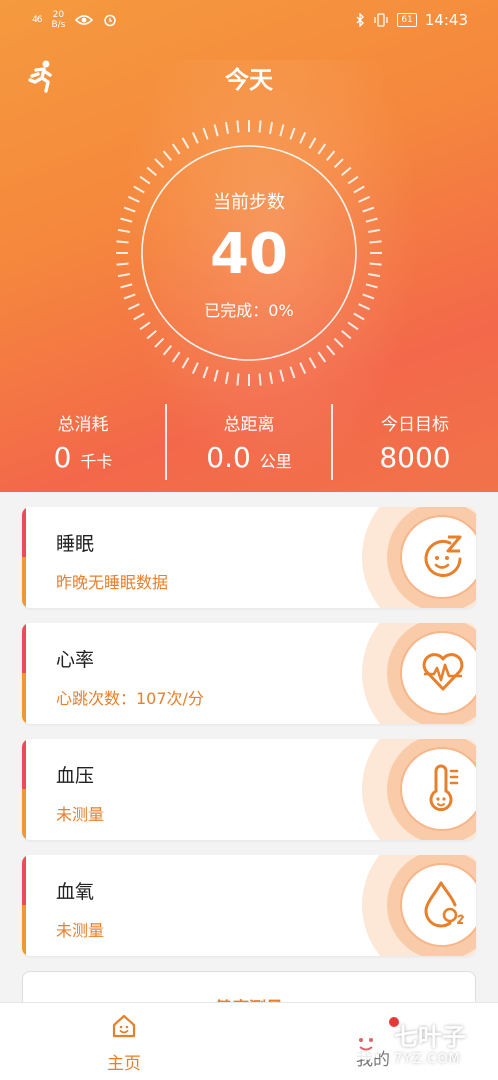  What do you see at coordinates (381, 20) in the screenshot?
I see `vibrate-icon` at bounding box center [381, 20].